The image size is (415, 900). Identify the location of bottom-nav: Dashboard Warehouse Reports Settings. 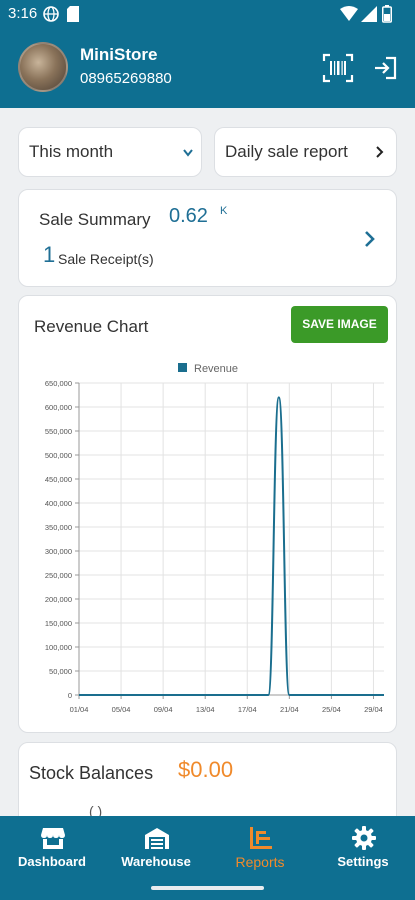
(207, 858).